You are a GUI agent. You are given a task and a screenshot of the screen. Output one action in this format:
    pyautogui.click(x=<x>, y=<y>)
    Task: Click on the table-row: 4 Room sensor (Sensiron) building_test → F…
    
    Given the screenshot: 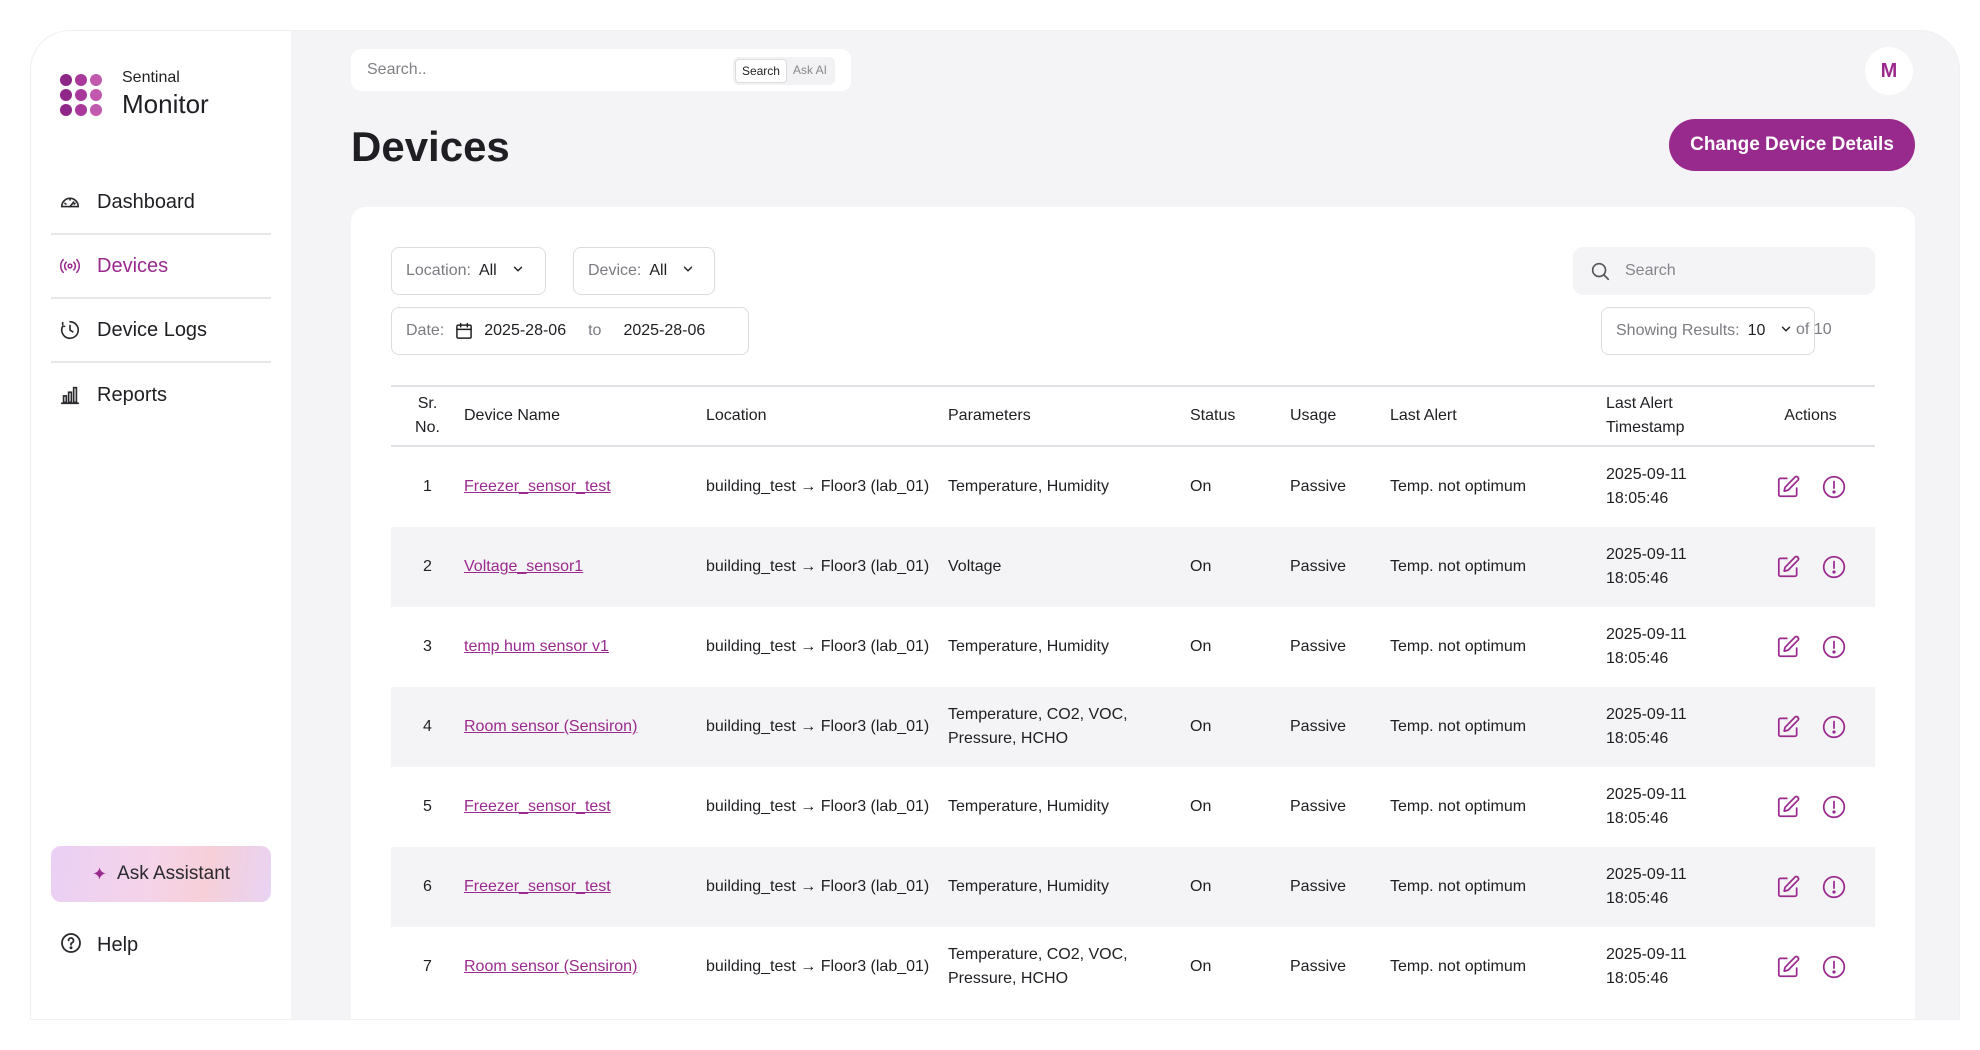 What is the action you would take?
    pyautogui.click(x=1133, y=727)
    